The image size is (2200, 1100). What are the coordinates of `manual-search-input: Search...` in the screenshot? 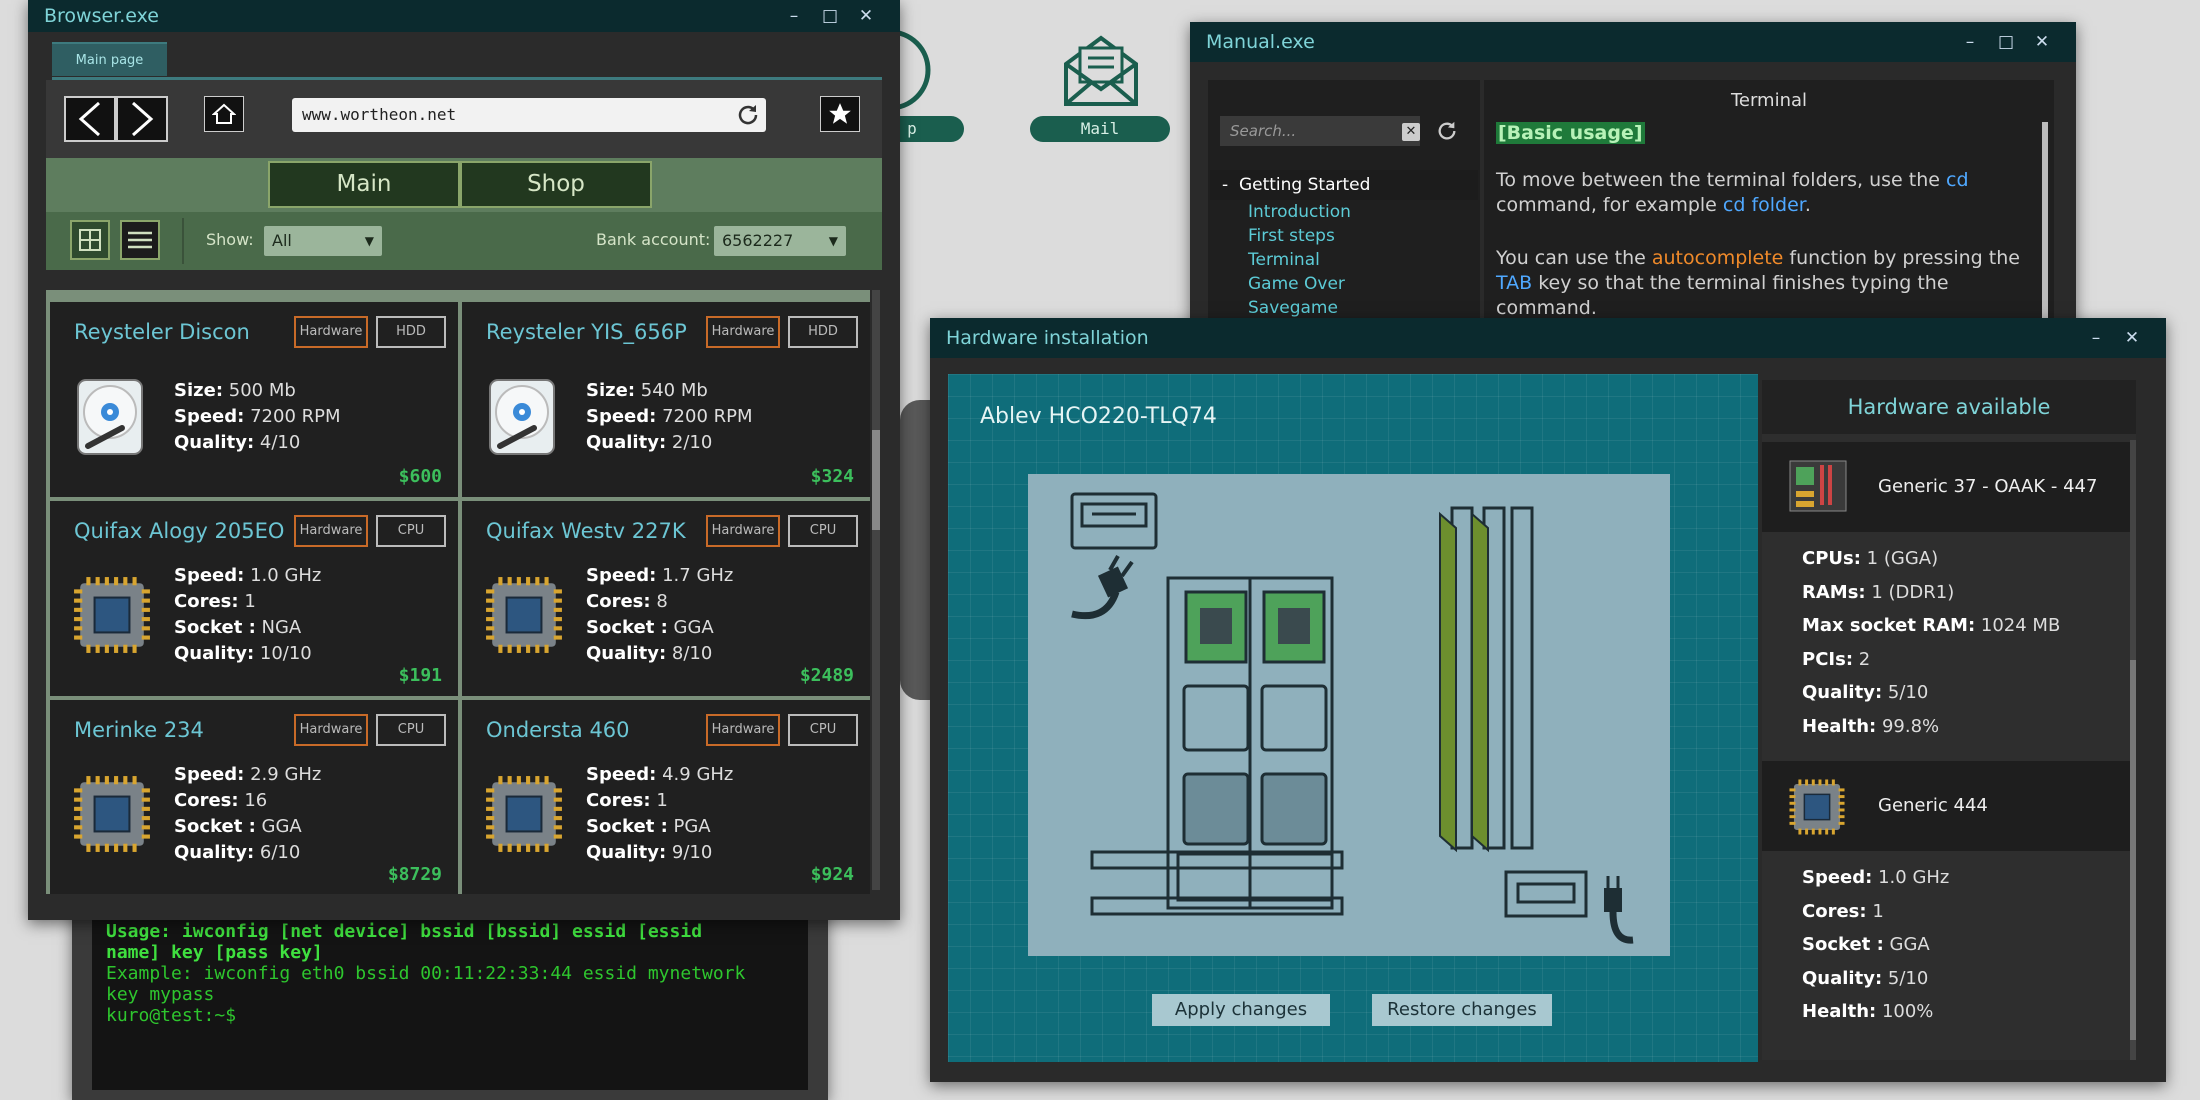 It's located at (1320, 131).